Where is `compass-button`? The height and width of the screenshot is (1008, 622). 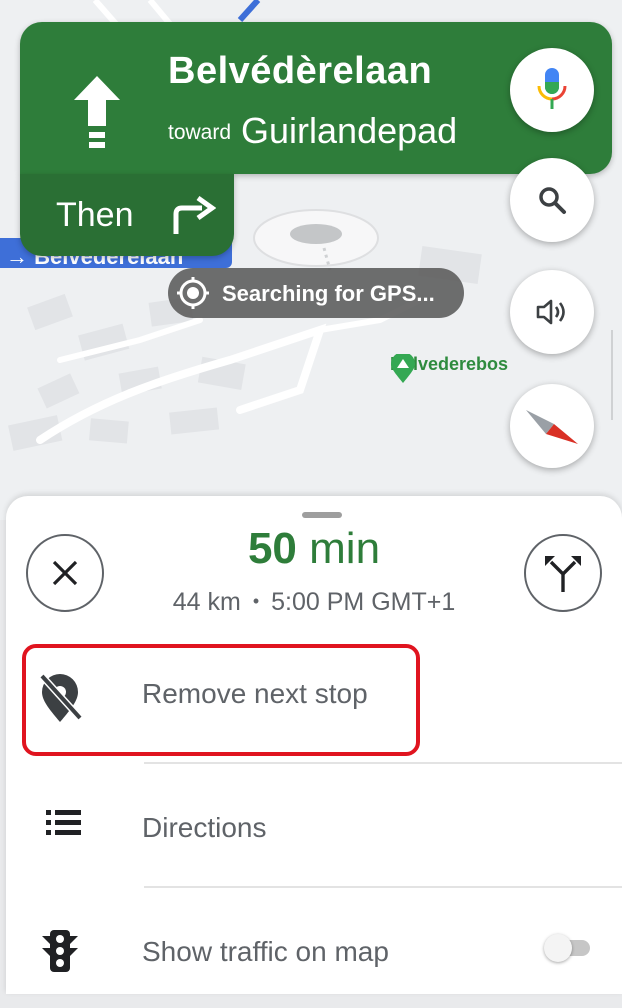 compass-button is located at coordinates (552, 426).